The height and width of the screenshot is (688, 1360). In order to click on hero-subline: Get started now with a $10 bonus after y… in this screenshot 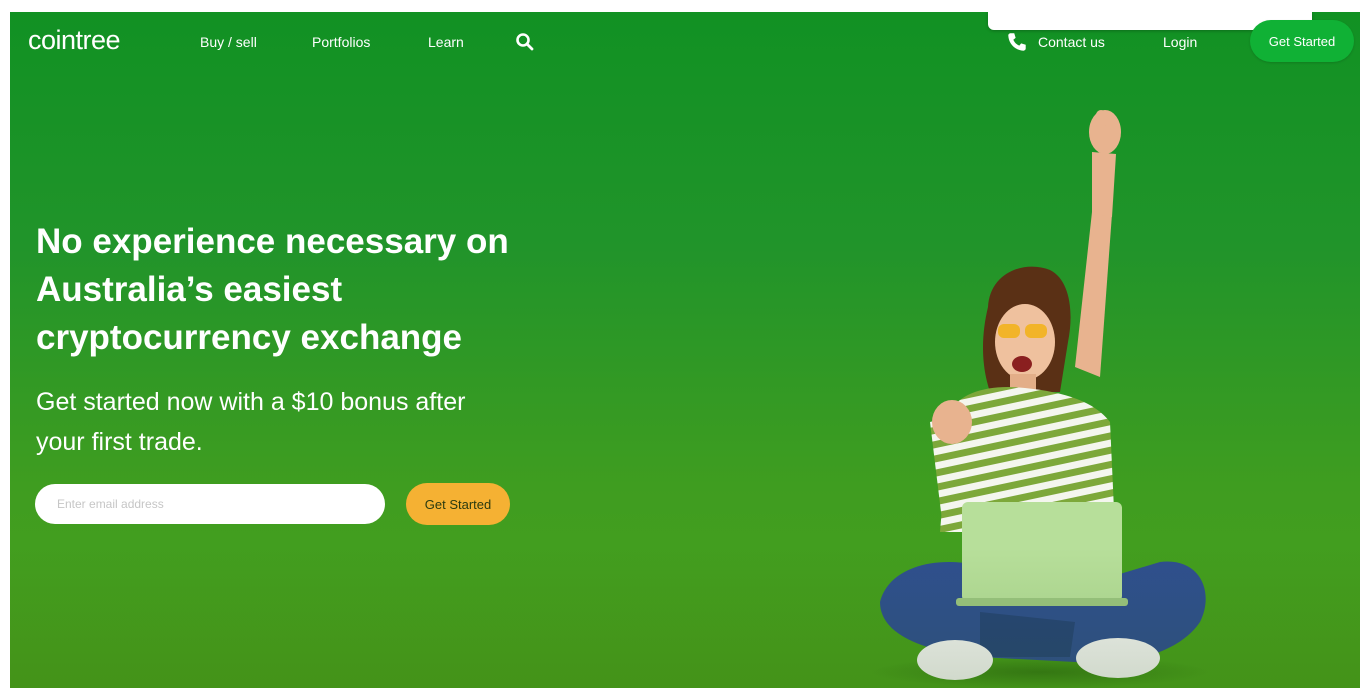, I will do `click(251, 422)`.